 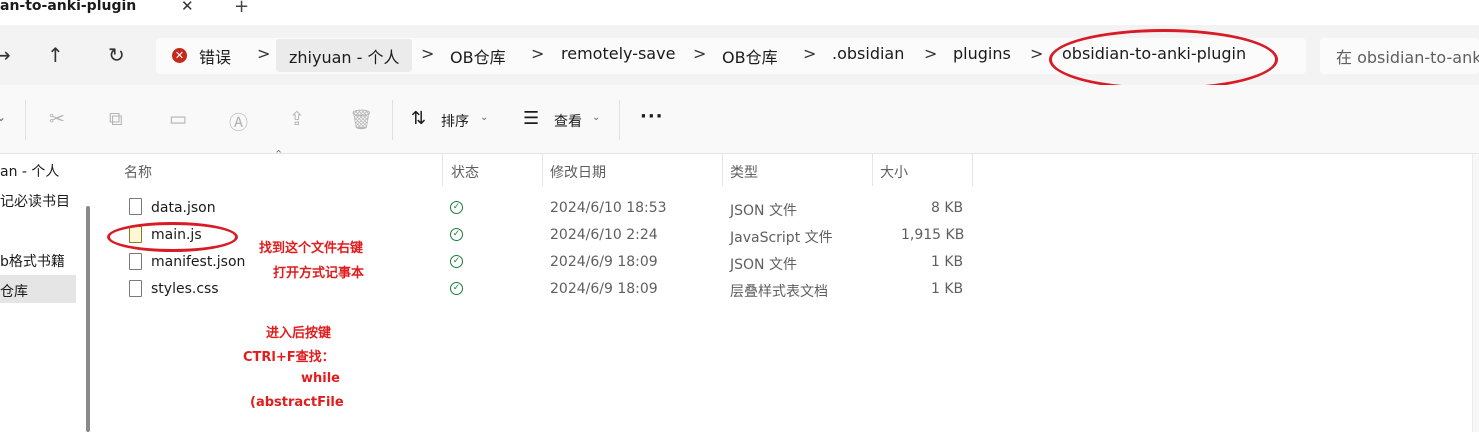 What do you see at coordinates (418, 118) in the screenshot?
I see `sort-icon: ⇅` at bounding box center [418, 118].